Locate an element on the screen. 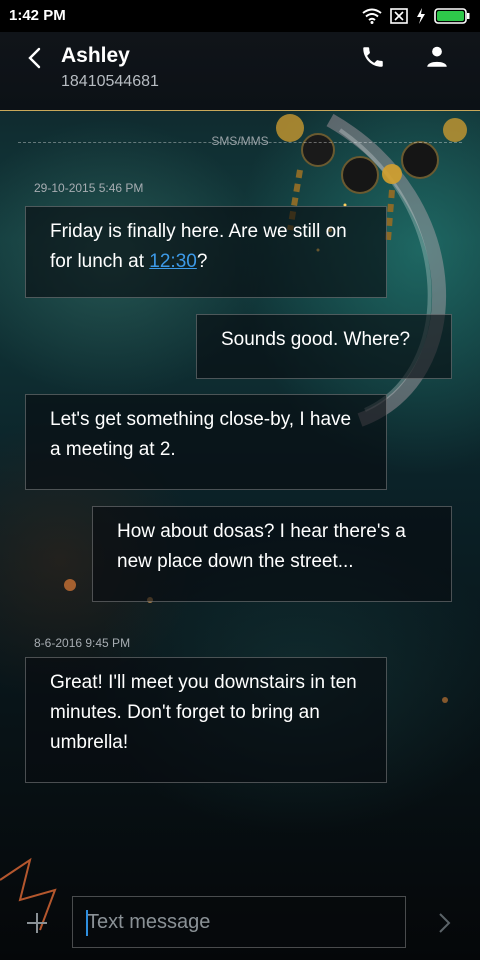 Image resolution: width=480 pixels, height=960 pixels. charging-icon is located at coordinates (421, 16).